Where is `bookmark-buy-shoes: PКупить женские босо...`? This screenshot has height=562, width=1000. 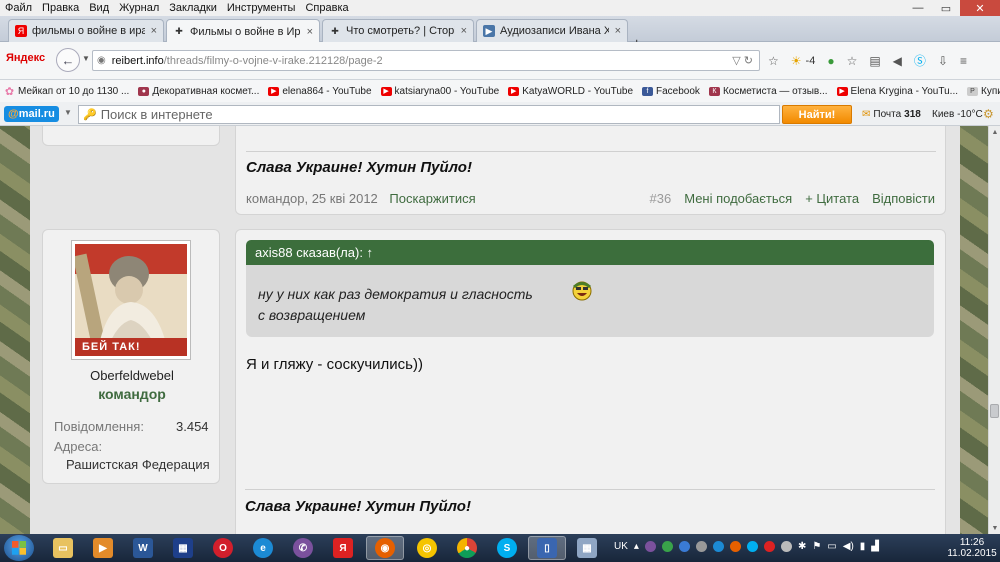
bookmark-buy-shoes: PКупить женские босо... is located at coordinates (983, 91).